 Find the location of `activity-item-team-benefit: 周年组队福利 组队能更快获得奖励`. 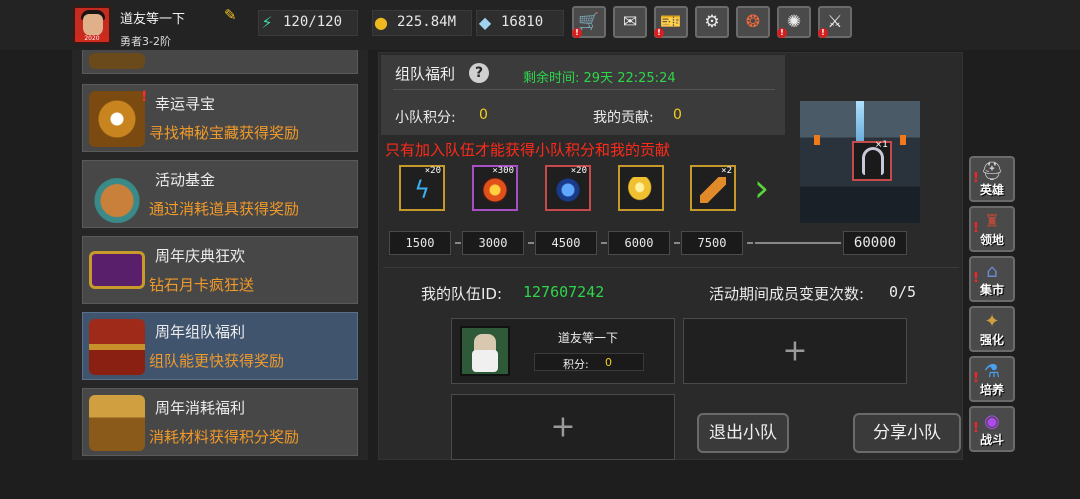

activity-item-team-benefit: 周年组队福利 组队能更快获得奖励 is located at coordinates (220, 346).